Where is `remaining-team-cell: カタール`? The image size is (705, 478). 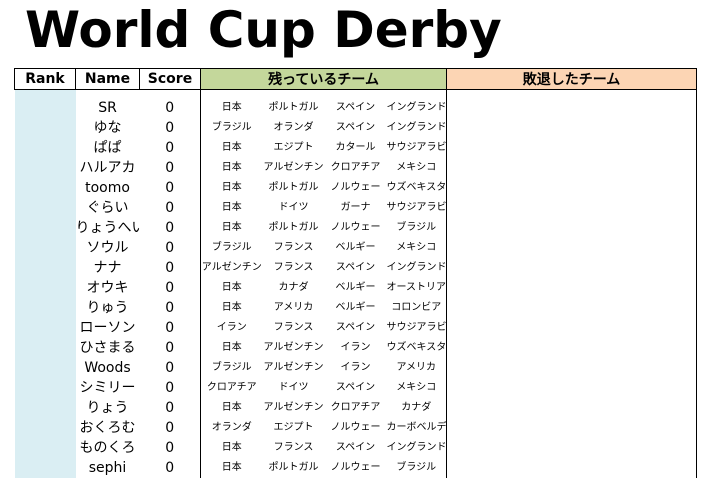
remaining-team-cell: カタール is located at coordinates (356, 148).